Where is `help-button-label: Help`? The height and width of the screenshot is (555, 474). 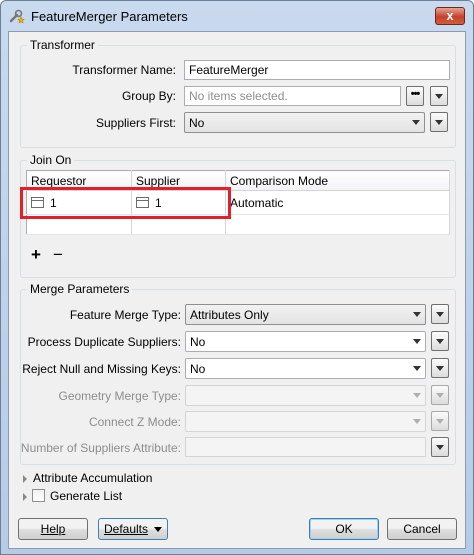 help-button-label: Help is located at coordinates (53, 529).